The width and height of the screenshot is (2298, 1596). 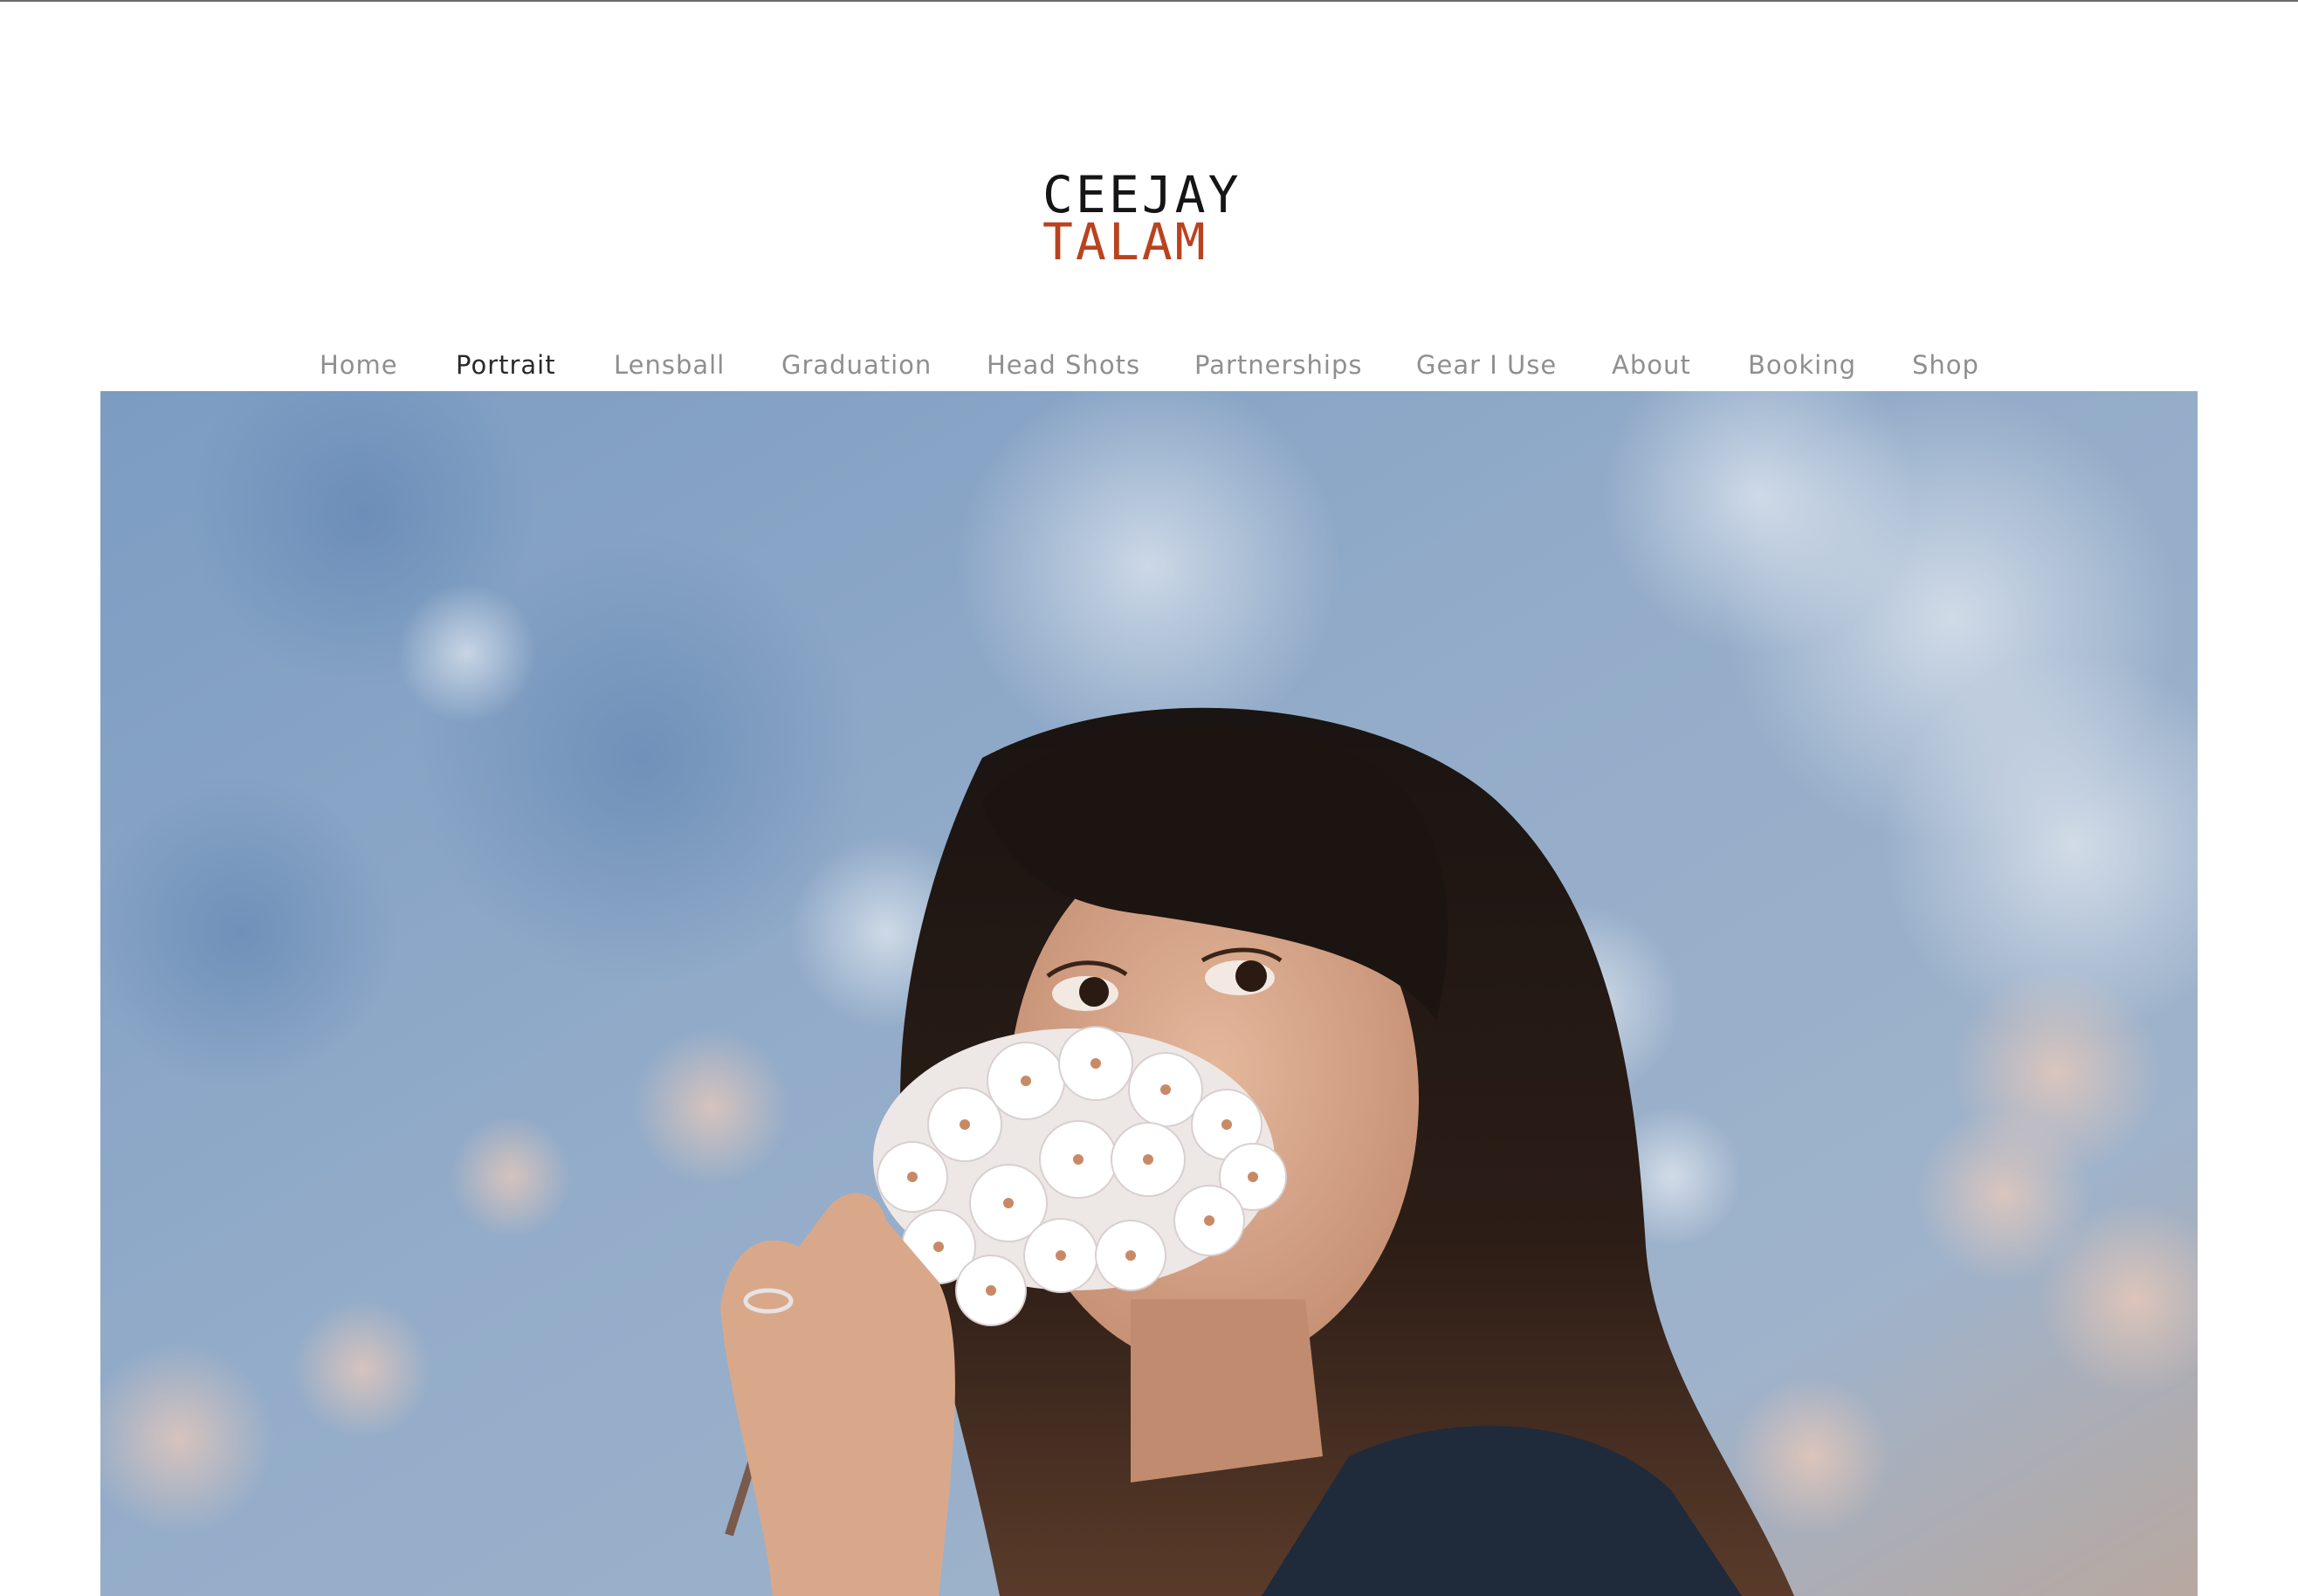 I want to click on nav-item-portrait: Portrait, so click(x=506, y=365).